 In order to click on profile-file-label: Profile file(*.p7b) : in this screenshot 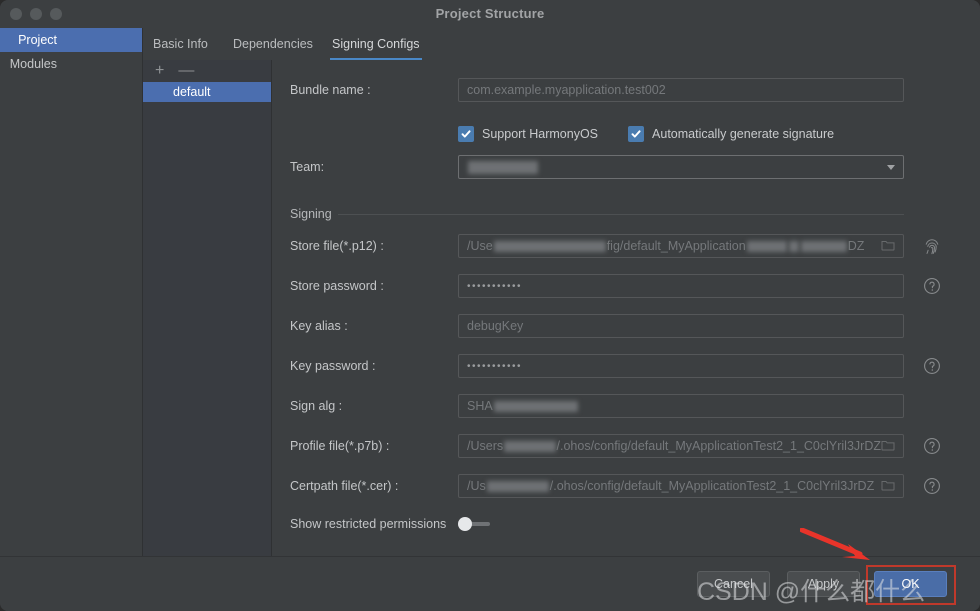, I will do `click(340, 446)`.